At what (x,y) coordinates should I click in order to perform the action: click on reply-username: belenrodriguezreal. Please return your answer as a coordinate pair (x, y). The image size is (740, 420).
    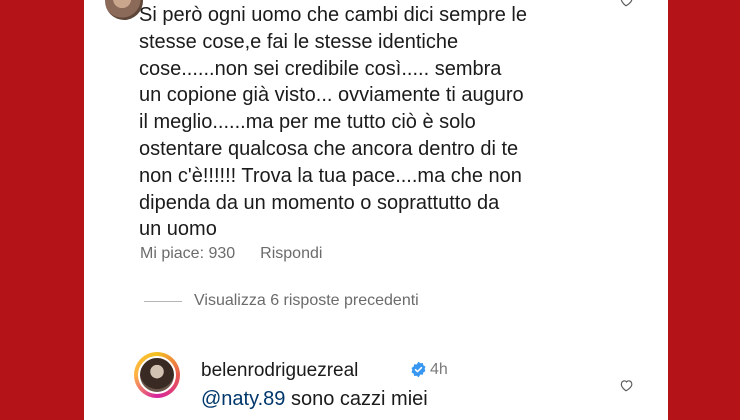
    Looking at the image, I should click on (279, 371).